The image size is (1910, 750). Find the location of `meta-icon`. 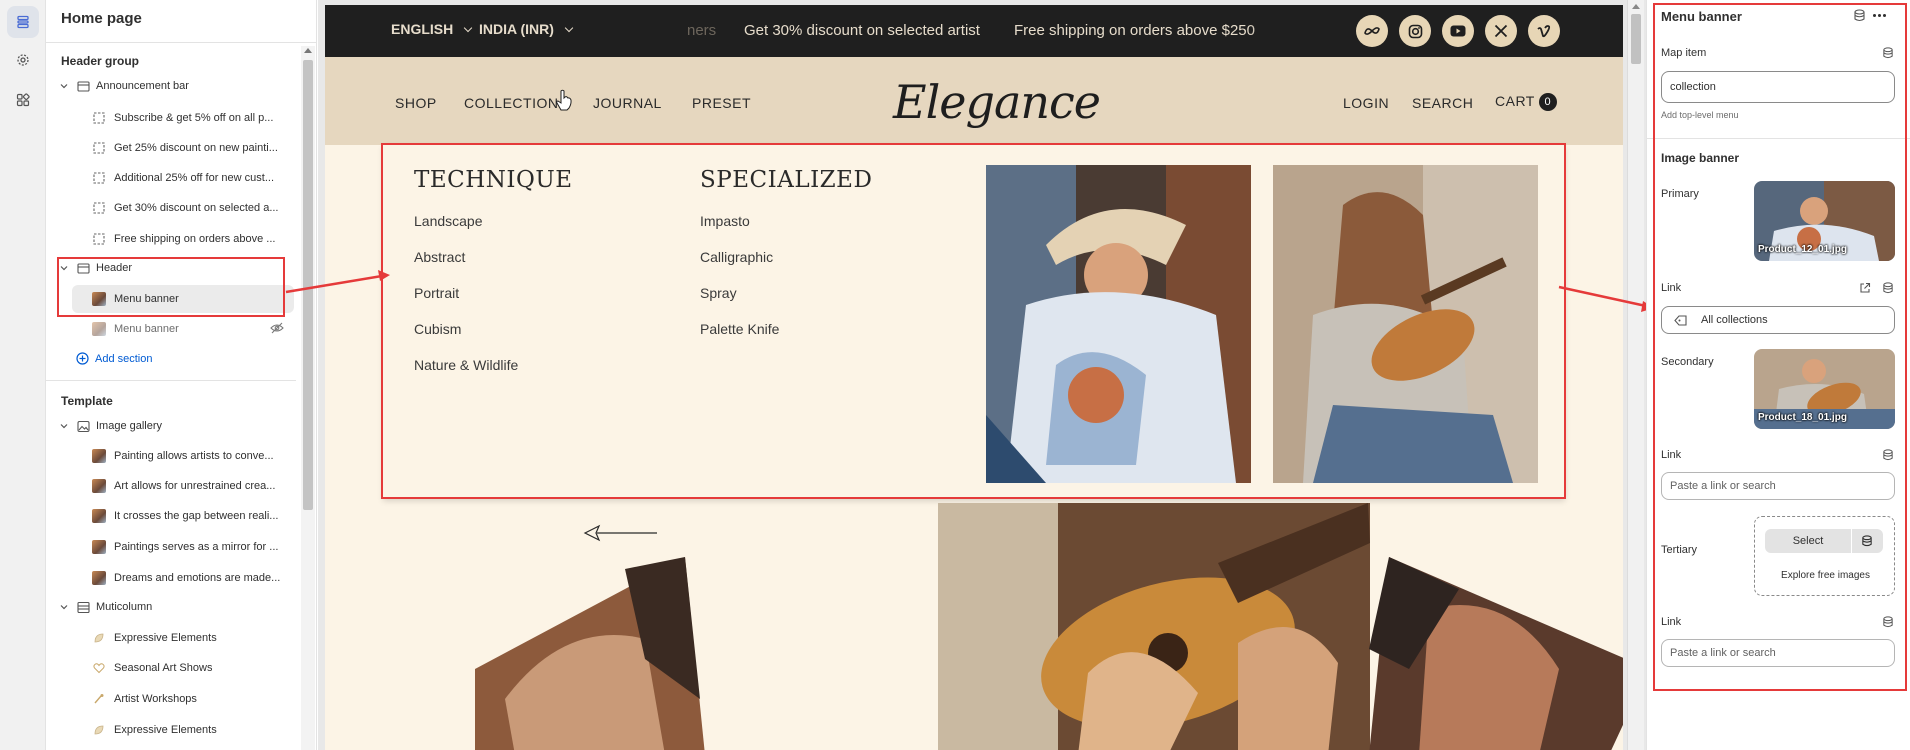

meta-icon is located at coordinates (1372, 31).